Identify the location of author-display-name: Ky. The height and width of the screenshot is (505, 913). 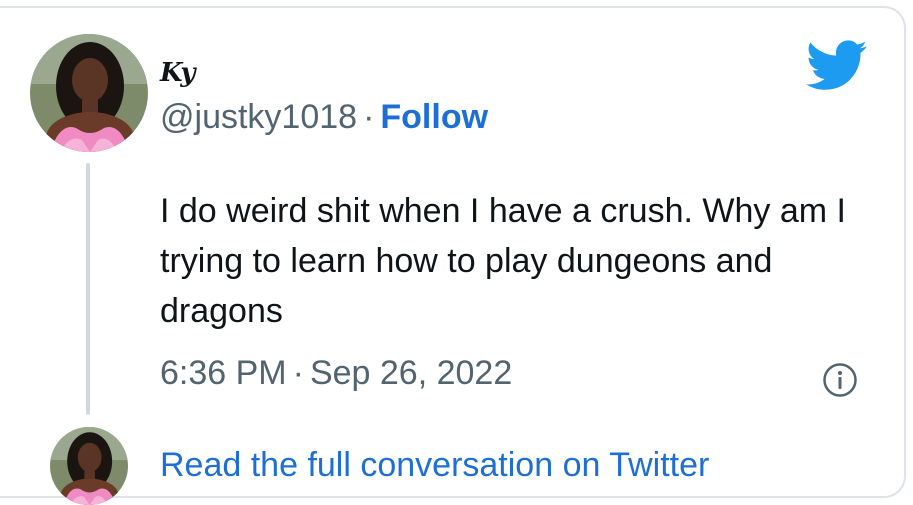
(178, 73).